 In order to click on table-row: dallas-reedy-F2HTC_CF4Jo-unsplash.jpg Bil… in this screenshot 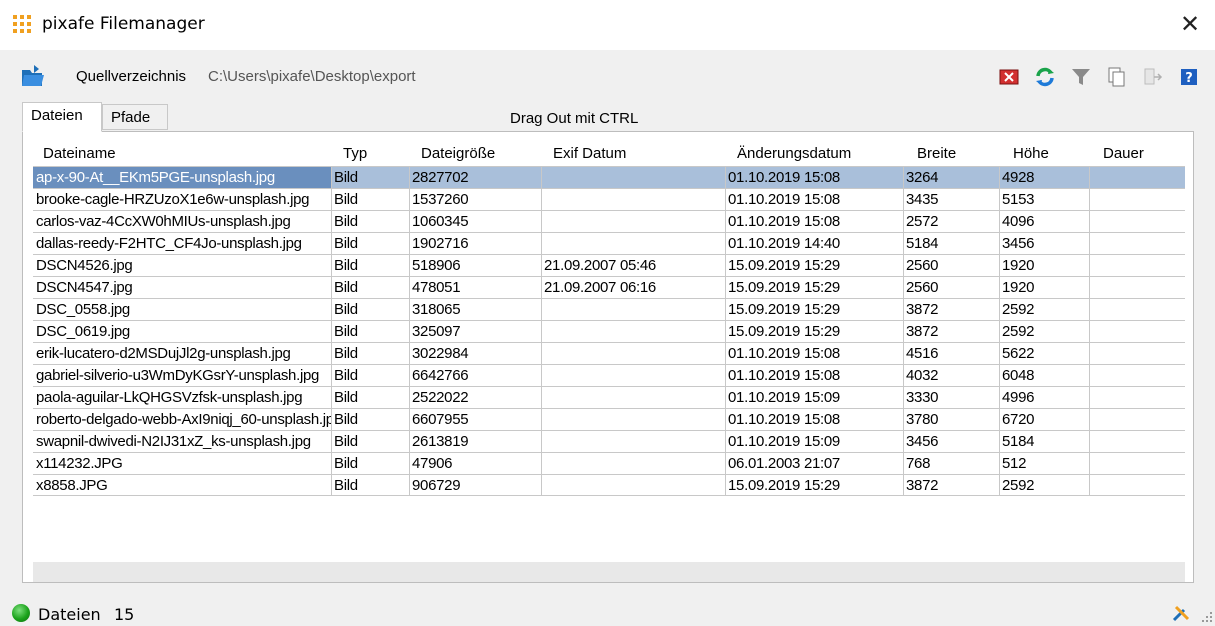, I will do `click(609, 243)`.